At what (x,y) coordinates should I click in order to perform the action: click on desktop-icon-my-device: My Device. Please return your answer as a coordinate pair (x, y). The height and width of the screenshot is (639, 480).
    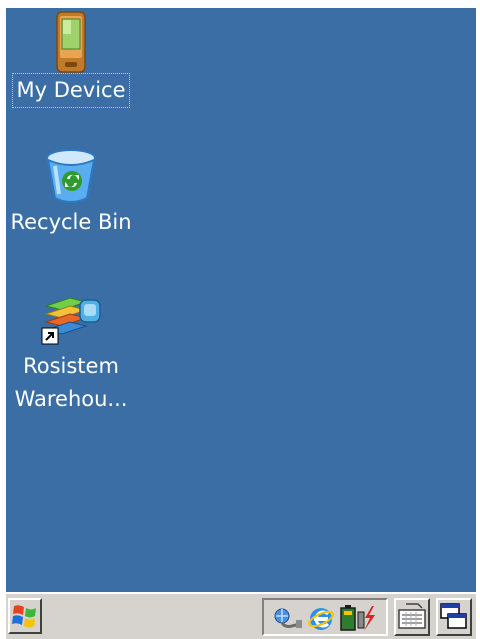
    Looking at the image, I should click on (71, 59).